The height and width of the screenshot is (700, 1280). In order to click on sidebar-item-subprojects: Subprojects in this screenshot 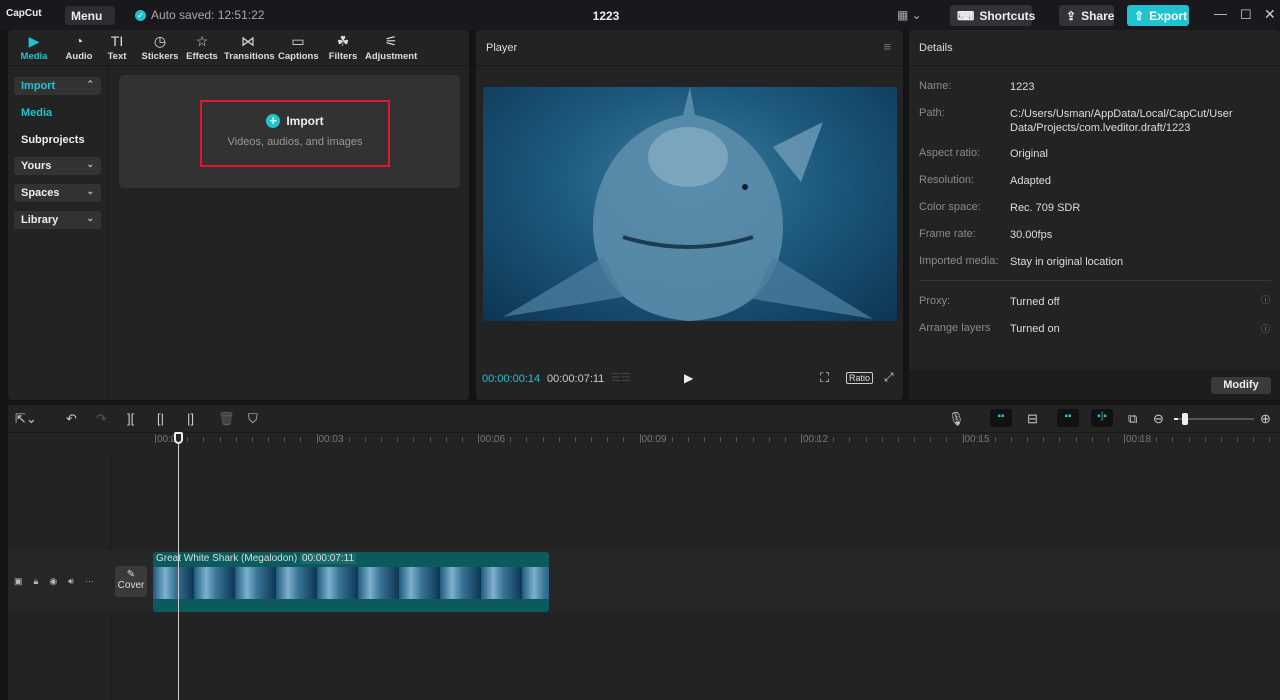, I will do `click(57, 140)`.